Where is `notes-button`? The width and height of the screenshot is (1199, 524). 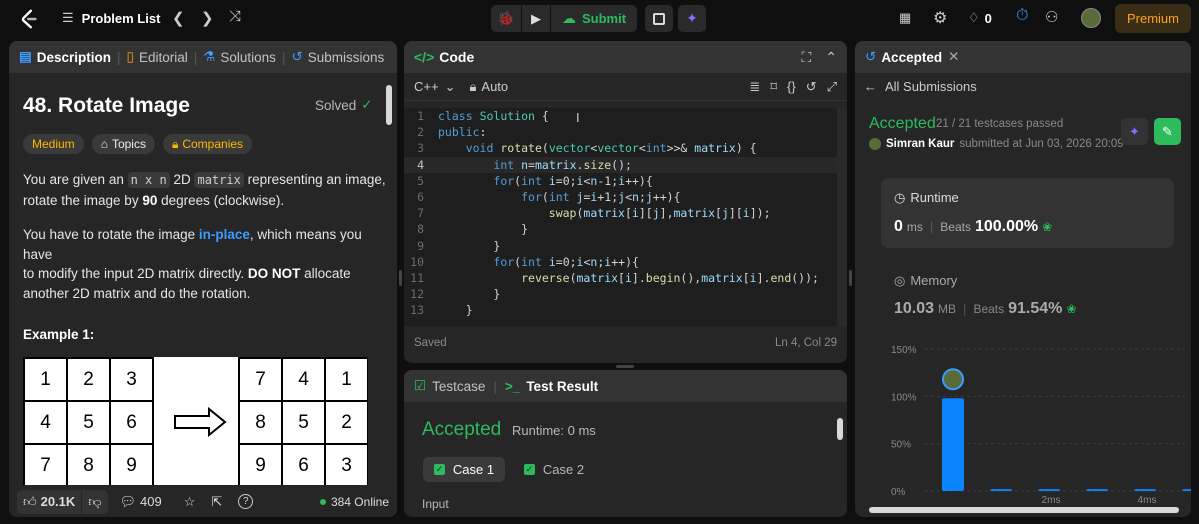
notes-button is located at coordinates (659, 18).